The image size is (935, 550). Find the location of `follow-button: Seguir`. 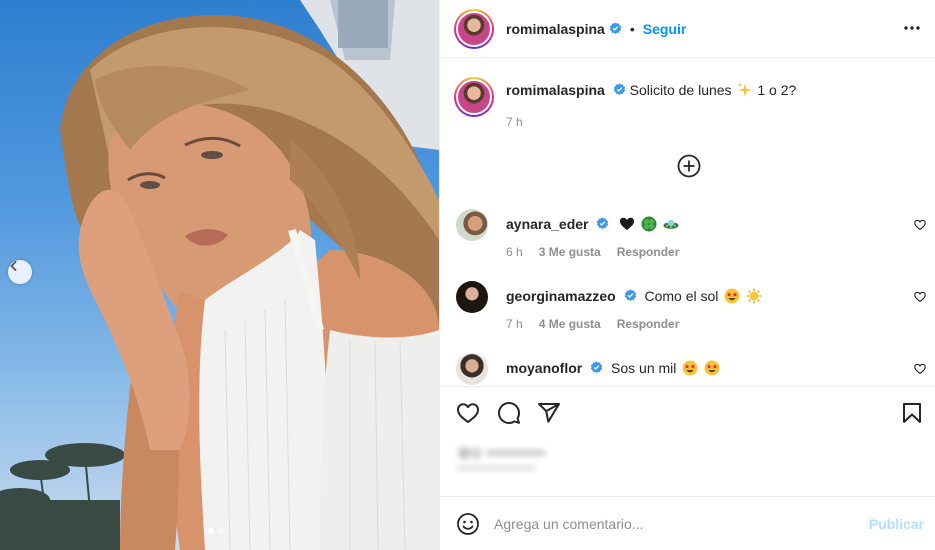

follow-button: Seguir is located at coordinates (665, 29).